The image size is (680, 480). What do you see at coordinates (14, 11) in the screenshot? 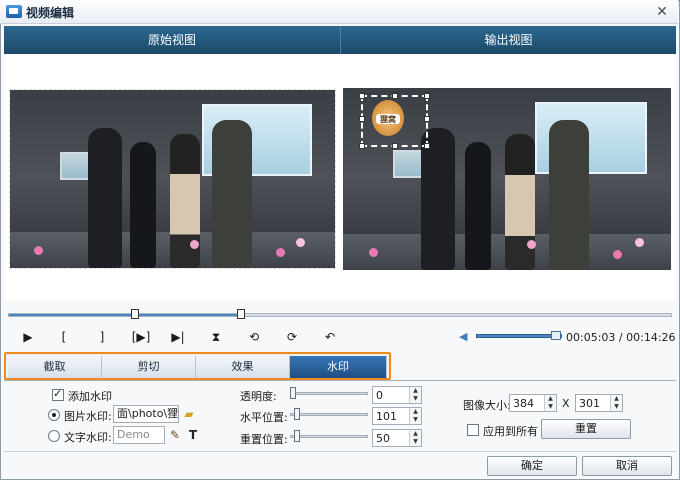
I see `video-app-icon` at bounding box center [14, 11].